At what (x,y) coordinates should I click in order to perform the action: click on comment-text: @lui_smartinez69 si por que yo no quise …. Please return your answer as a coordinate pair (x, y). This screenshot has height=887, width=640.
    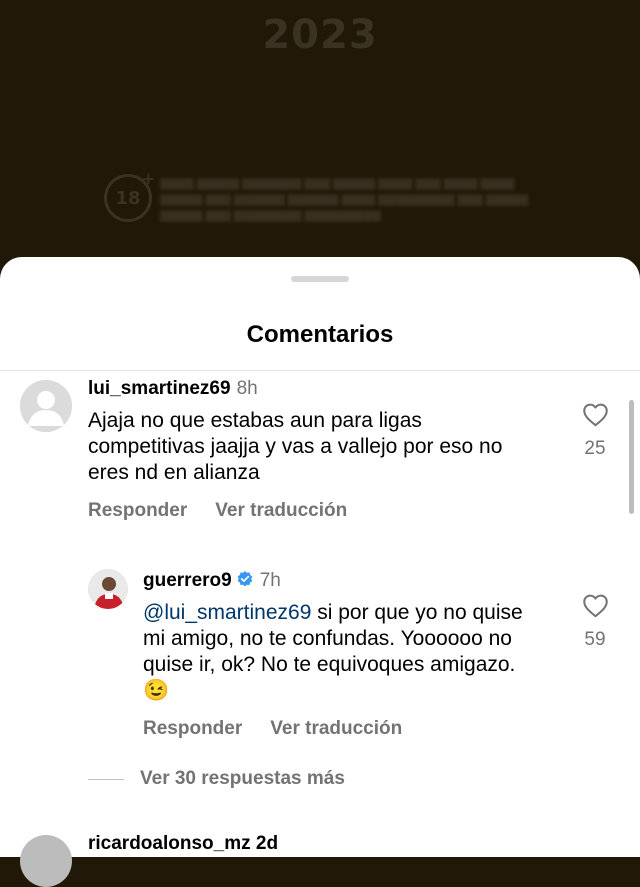
    Looking at the image, I should click on (333, 652).